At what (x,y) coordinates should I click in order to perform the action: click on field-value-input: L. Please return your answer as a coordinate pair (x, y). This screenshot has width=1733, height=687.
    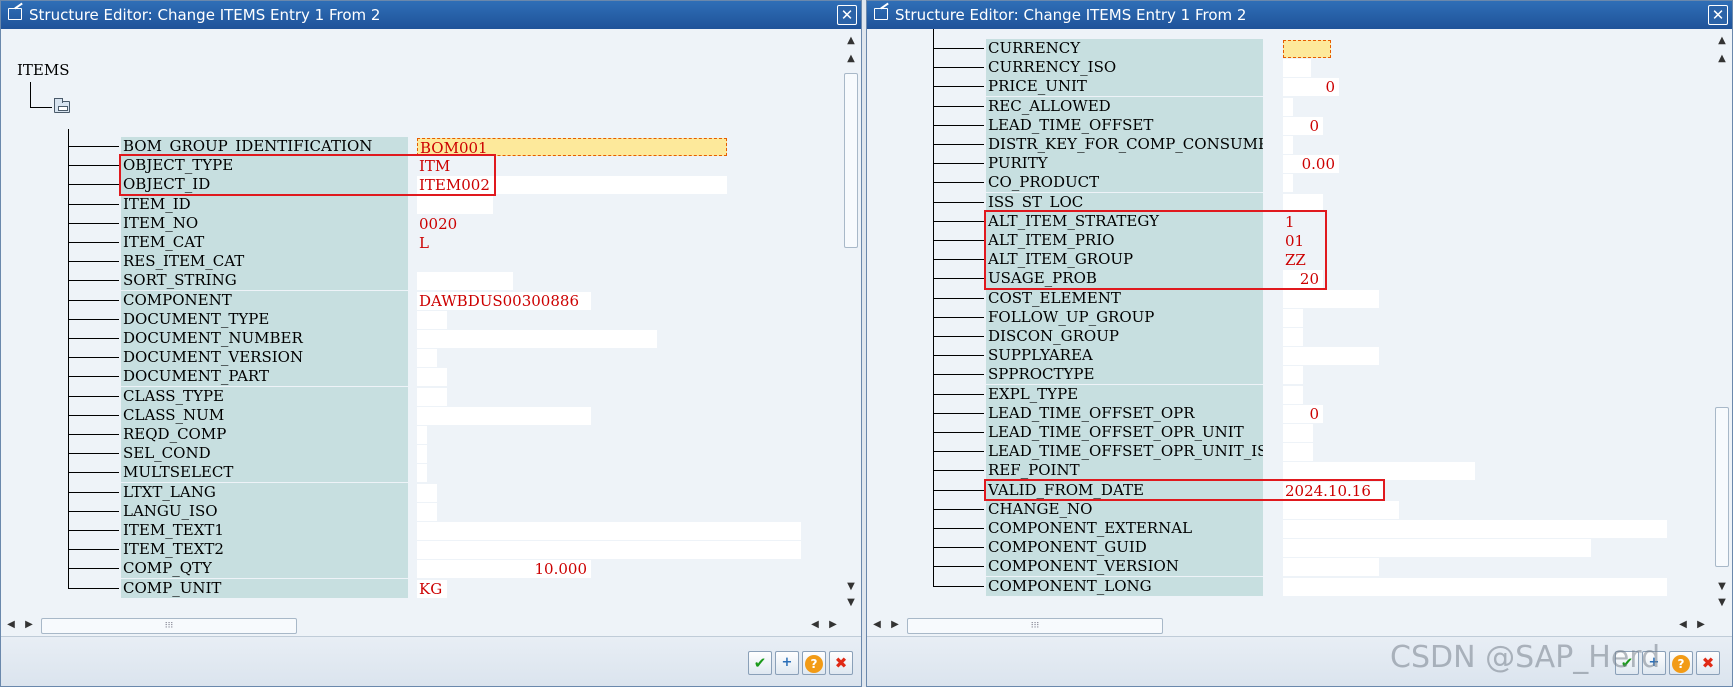
    Looking at the image, I should click on (423, 243).